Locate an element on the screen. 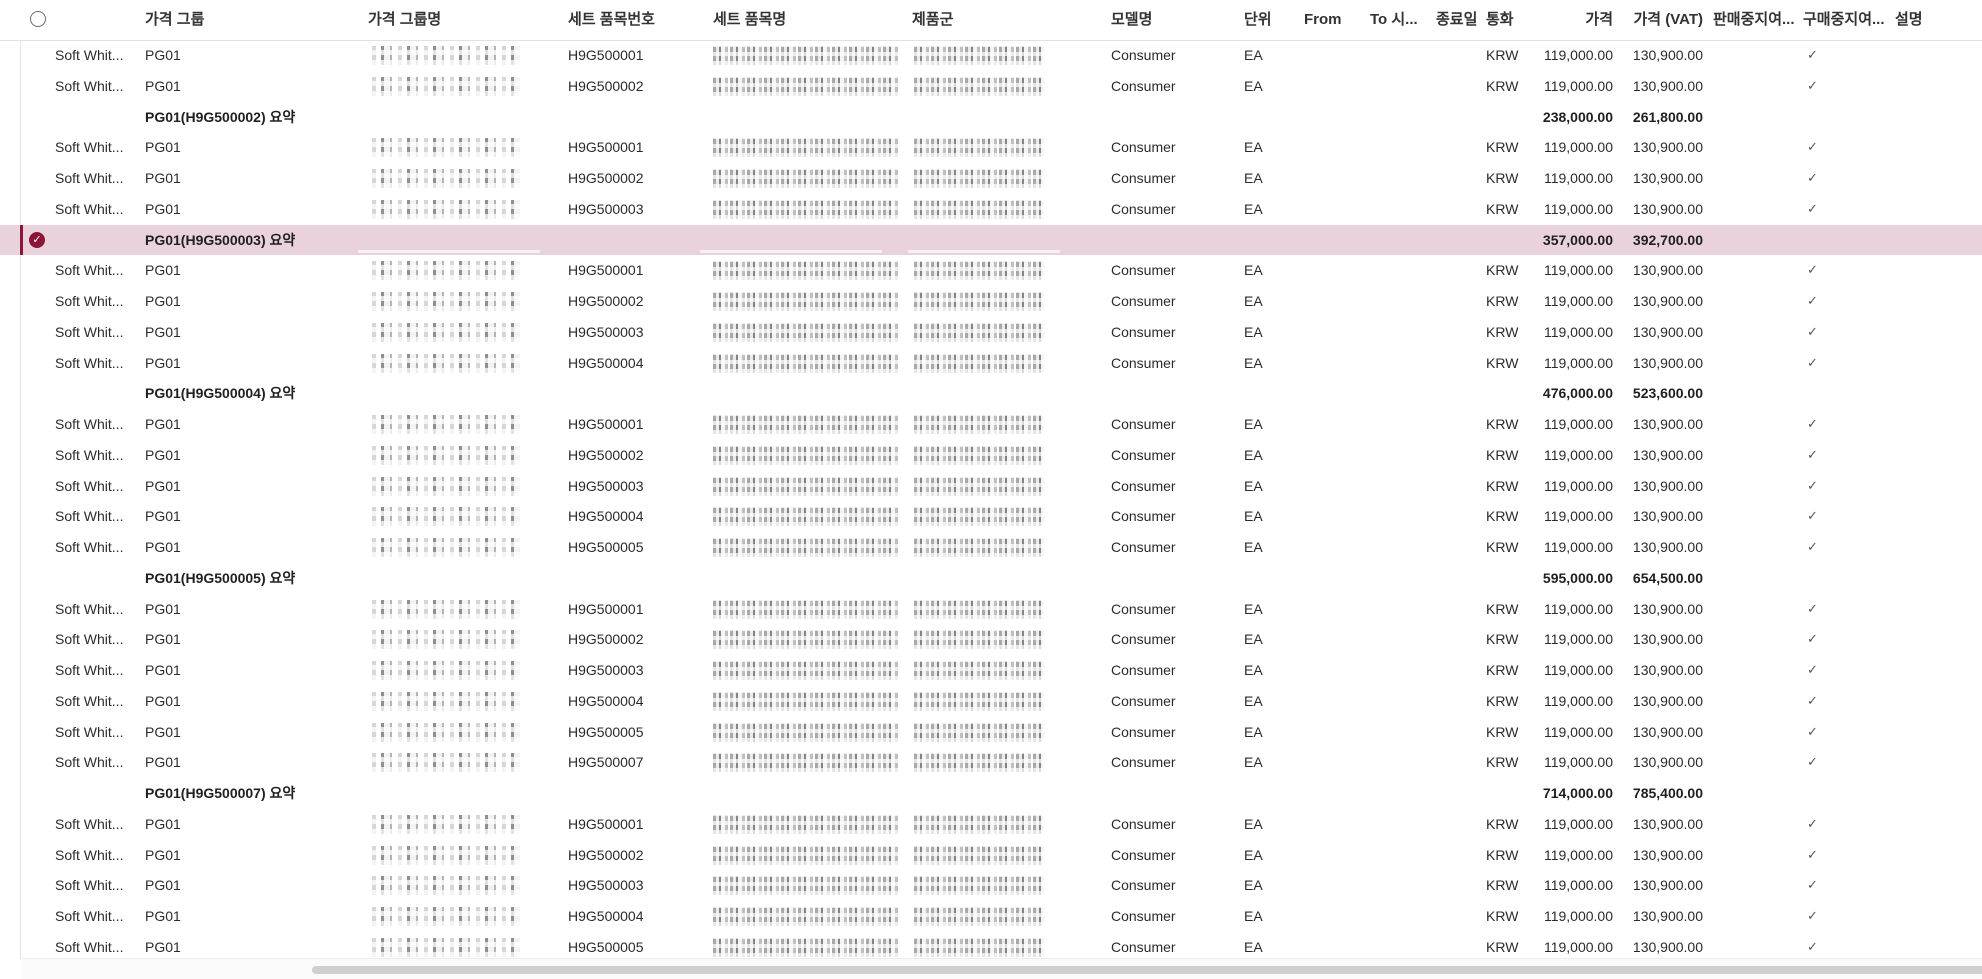 The width and height of the screenshot is (1982, 979). col-header-price: 가격 is located at coordinates (1571, 20).